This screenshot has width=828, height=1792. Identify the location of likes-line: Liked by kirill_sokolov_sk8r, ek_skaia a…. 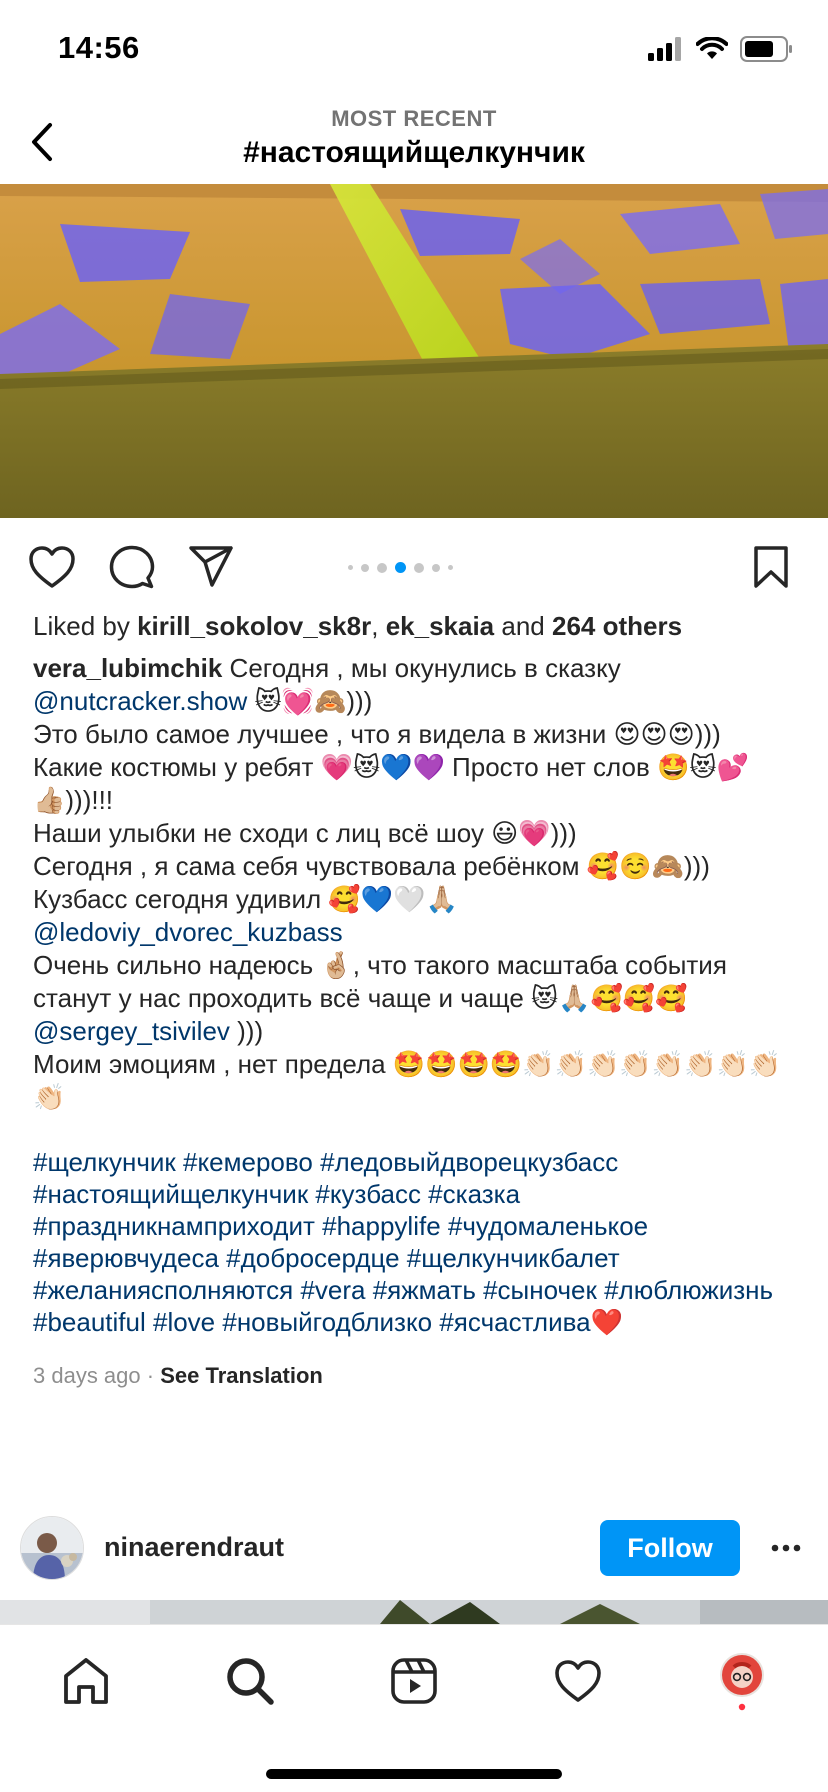
(358, 626).